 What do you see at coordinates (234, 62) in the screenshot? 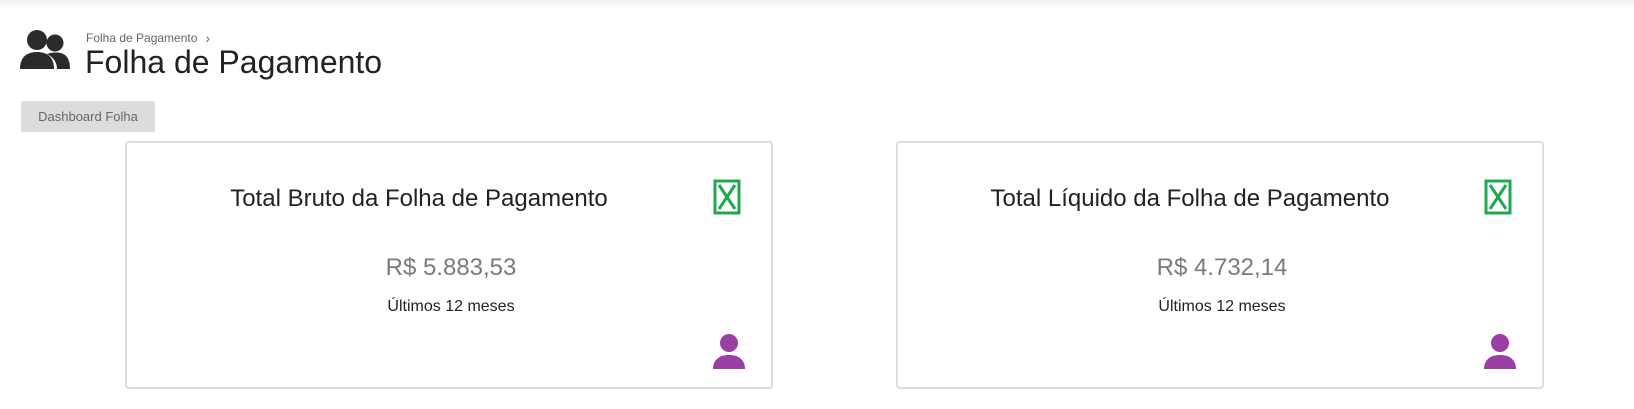
I see `page-title: Folha de Pagamento` at bounding box center [234, 62].